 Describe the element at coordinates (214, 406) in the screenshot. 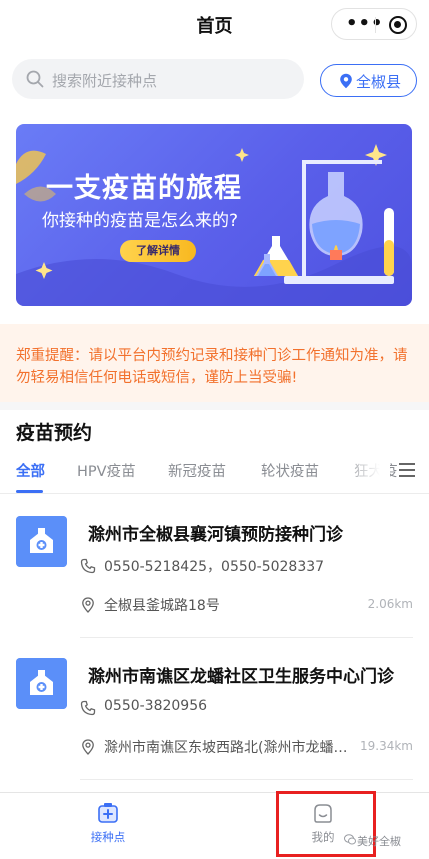

I see `section-divider` at that location.